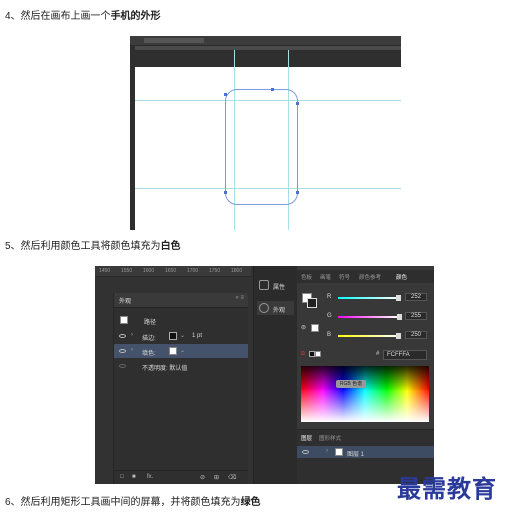  I want to click on appearance-panel-title: 外观, so click(125, 300).